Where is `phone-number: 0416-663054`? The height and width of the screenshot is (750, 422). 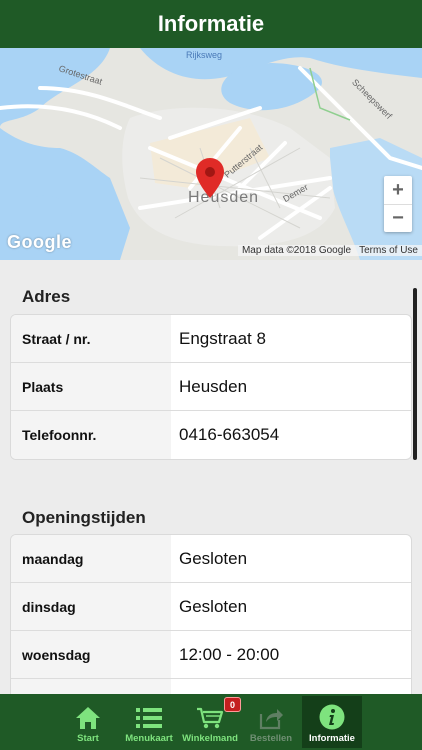 phone-number: 0416-663054 is located at coordinates (291, 435).